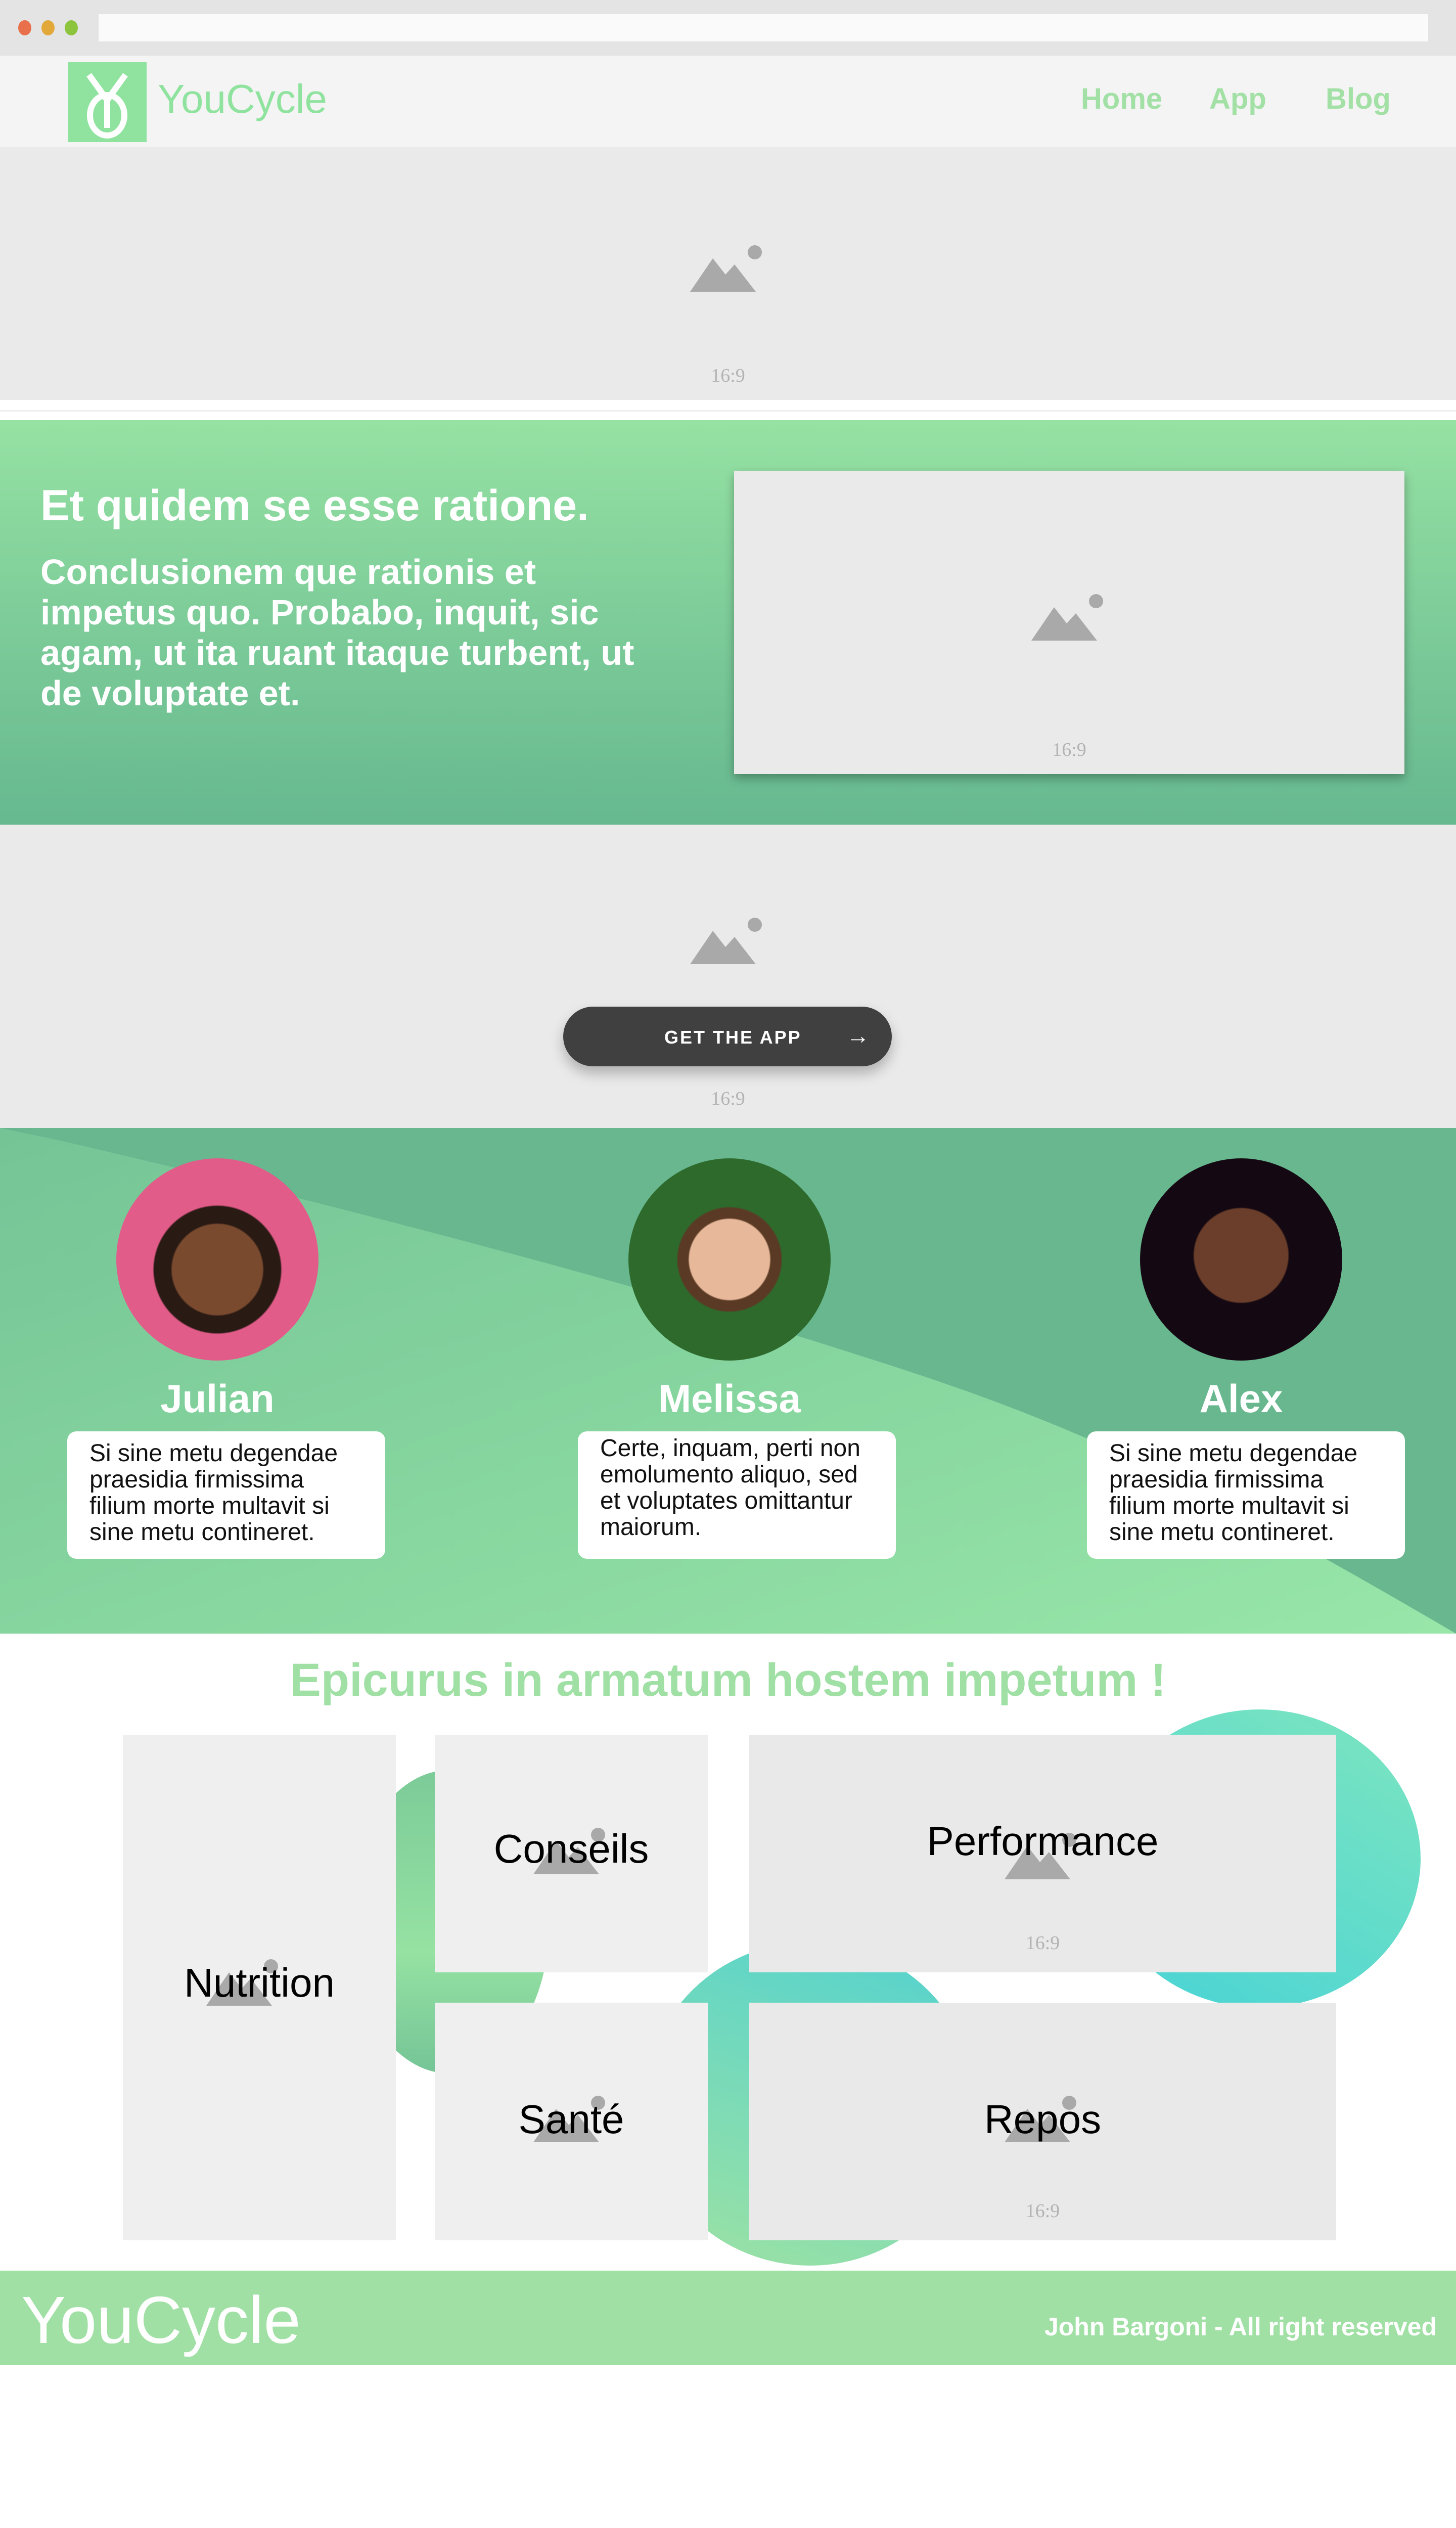 This screenshot has height=2528, width=1456. I want to click on tile-nutrition: Nutrition, so click(259, 1988).